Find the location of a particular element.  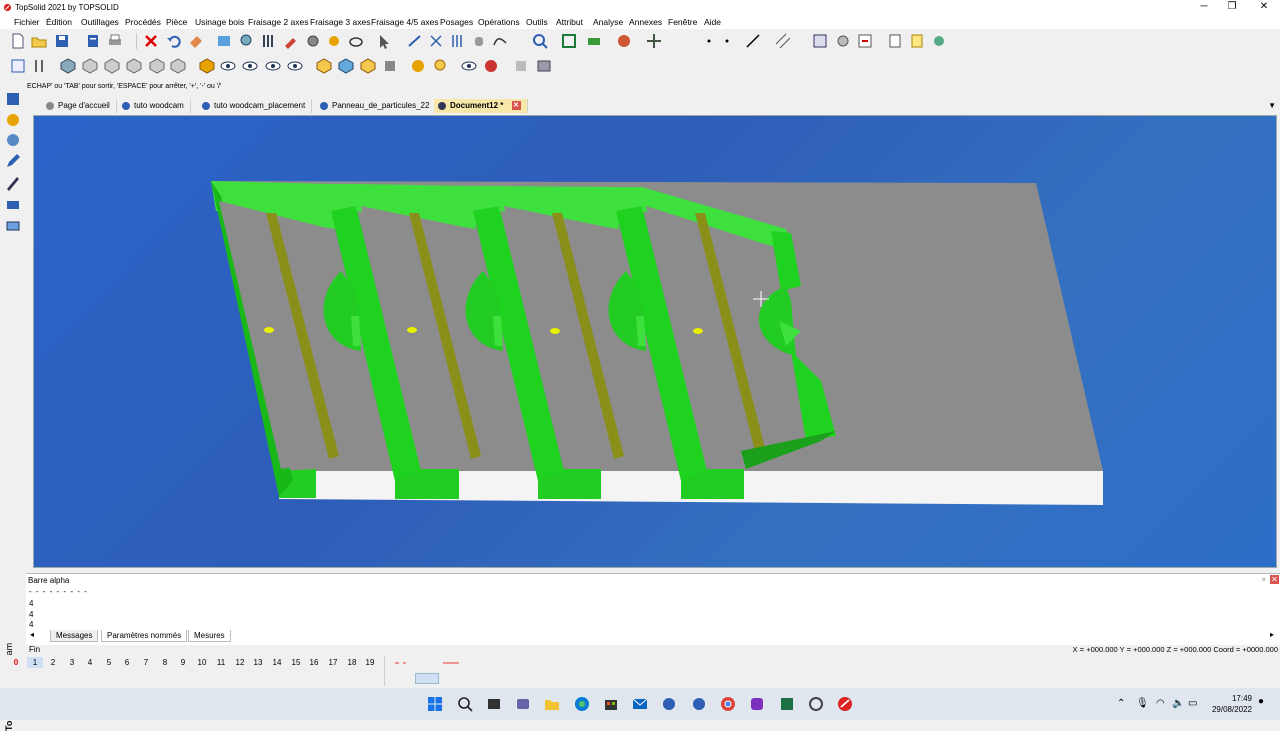

microphone-icon: 🎙 is located at coordinates (1142, 703).